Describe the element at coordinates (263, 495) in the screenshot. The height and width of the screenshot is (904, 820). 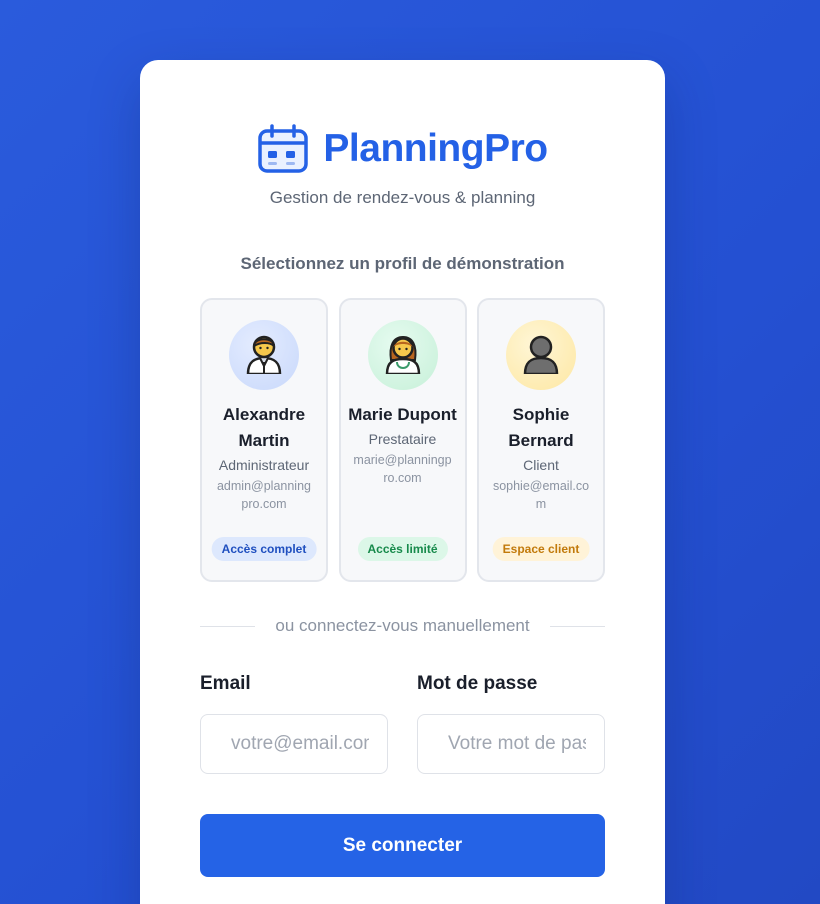
I see `profile-email: admin@planningpro.com` at that location.